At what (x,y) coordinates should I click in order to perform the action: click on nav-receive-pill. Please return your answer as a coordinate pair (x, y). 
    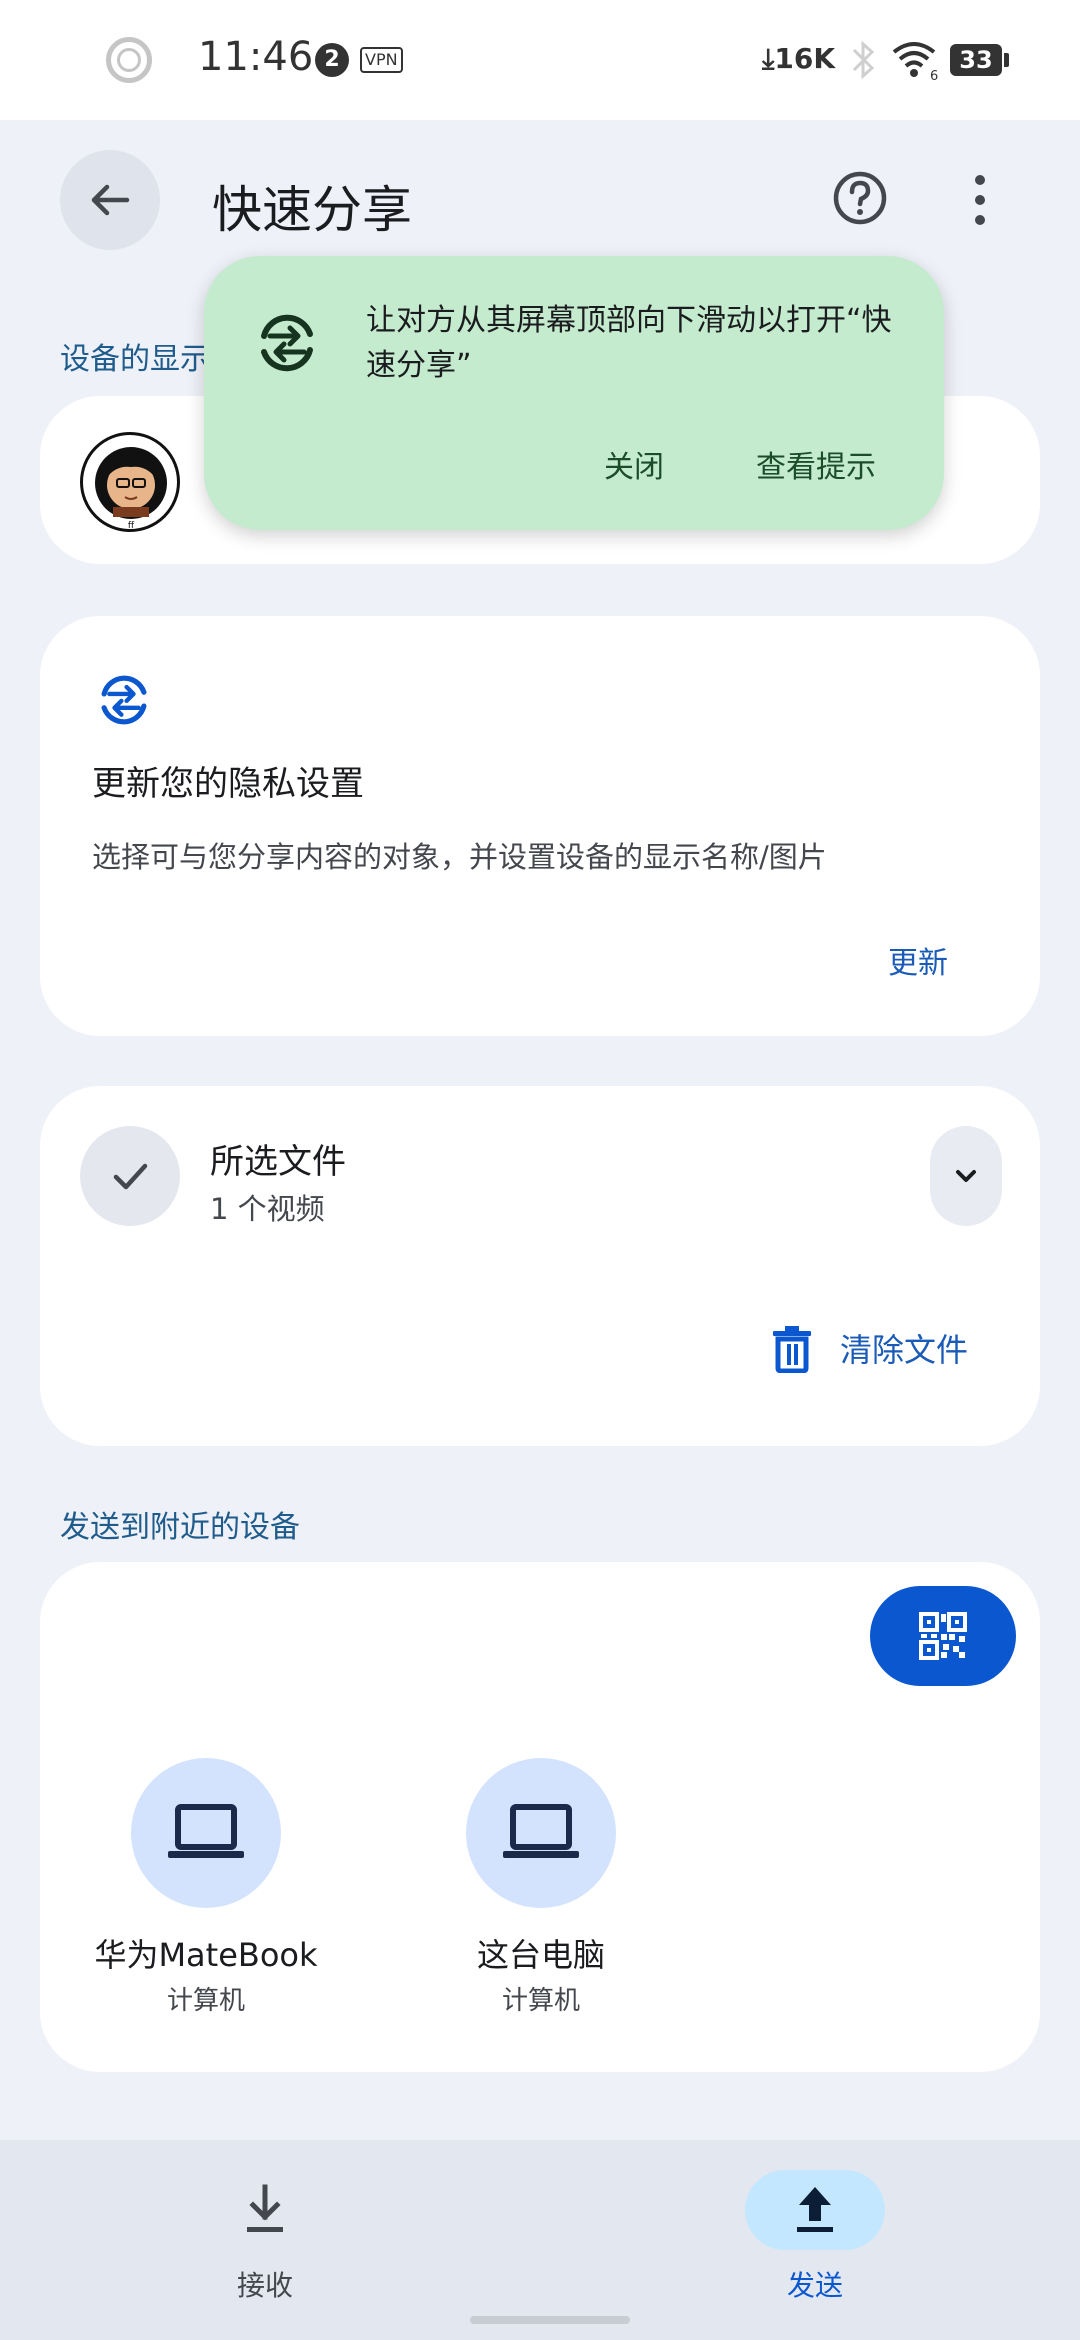
    Looking at the image, I should click on (265, 2210).